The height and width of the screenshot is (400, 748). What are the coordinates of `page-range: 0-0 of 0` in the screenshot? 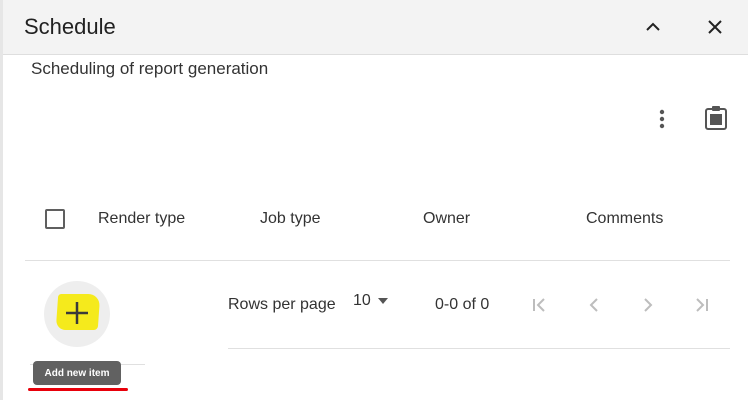 It's located at (462, 304).